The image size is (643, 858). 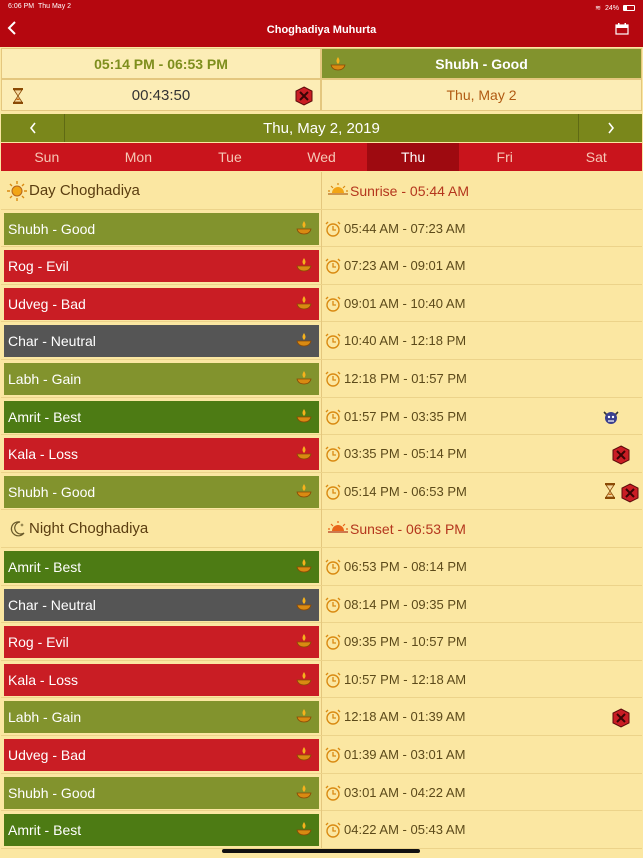 I want to click on choghadiya-time: 10:57 PM - 12:18 AM, so click(x=481, y=679).